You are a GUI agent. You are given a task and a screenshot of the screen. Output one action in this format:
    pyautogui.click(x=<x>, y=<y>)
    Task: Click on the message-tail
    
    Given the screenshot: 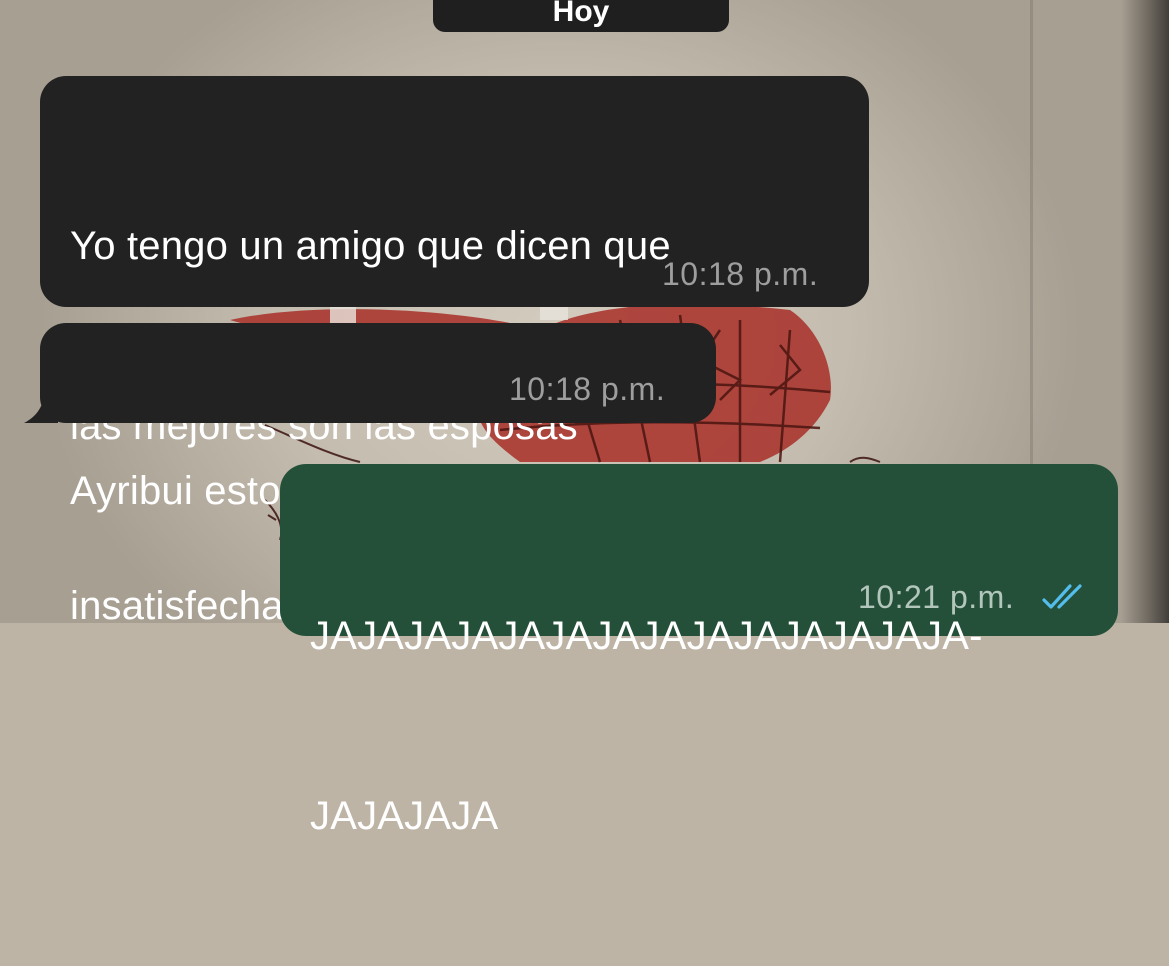 What is the action you would take?
    pyautogui.click(x=41, y=405)
    